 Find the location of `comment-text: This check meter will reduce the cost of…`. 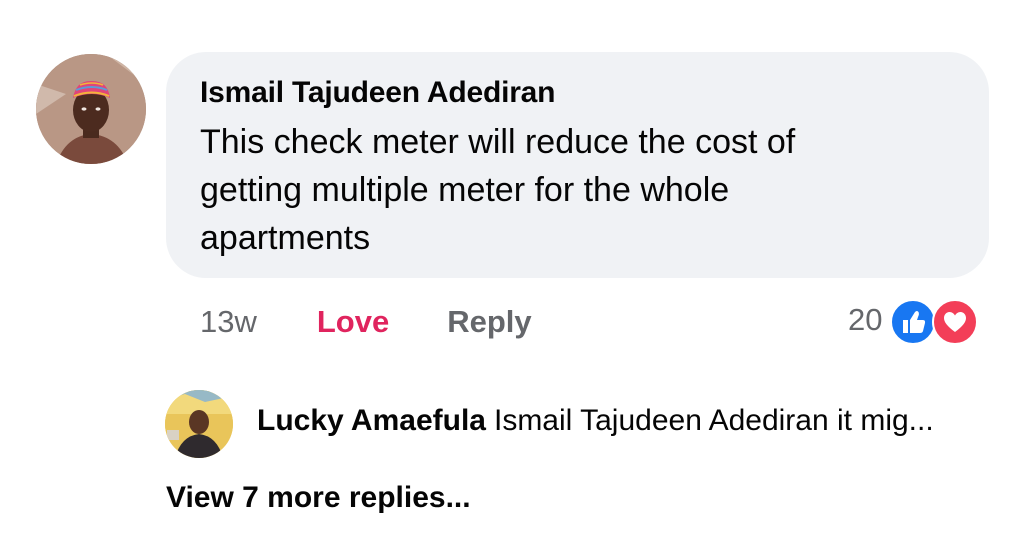

comment-text: This check meter will reduce the cost of… is located at coordinates (498, 190).